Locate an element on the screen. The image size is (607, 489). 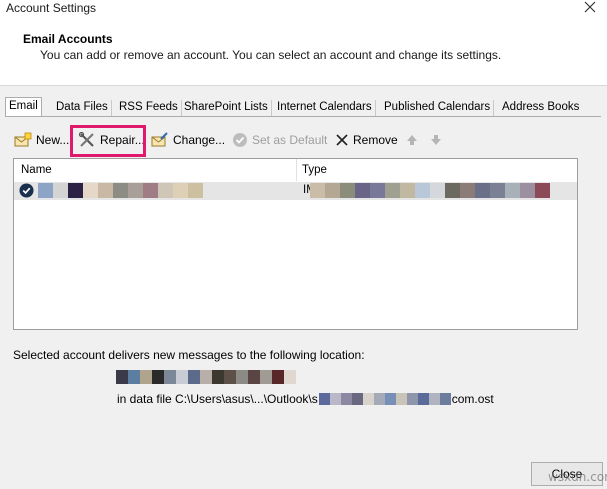
change-account-icon is located at coordinates (159, 139).